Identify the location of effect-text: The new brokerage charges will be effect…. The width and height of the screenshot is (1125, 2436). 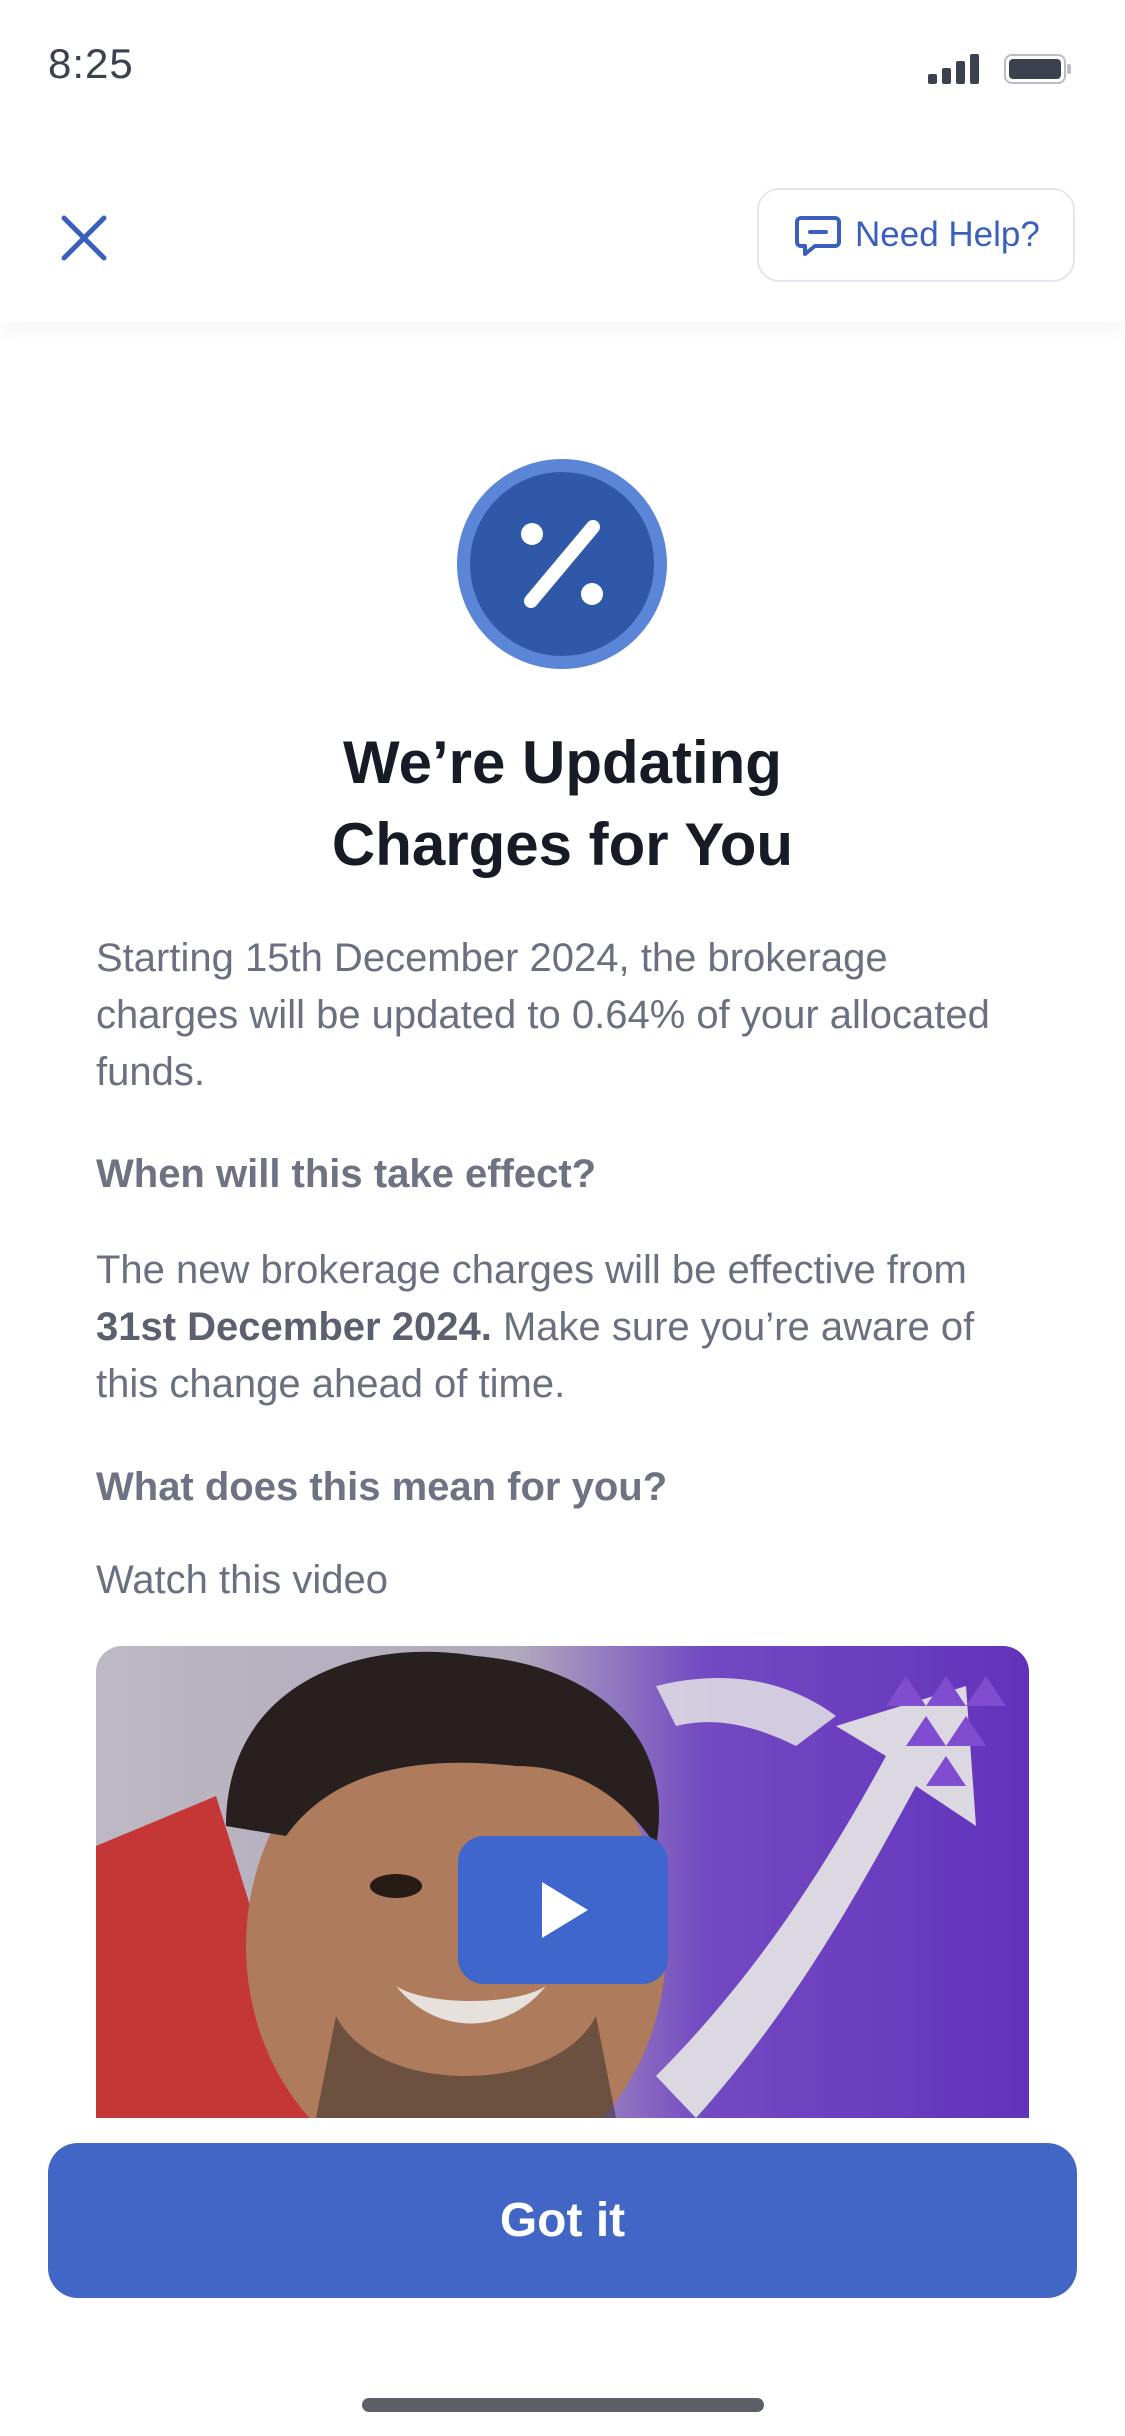
(566, 1327).